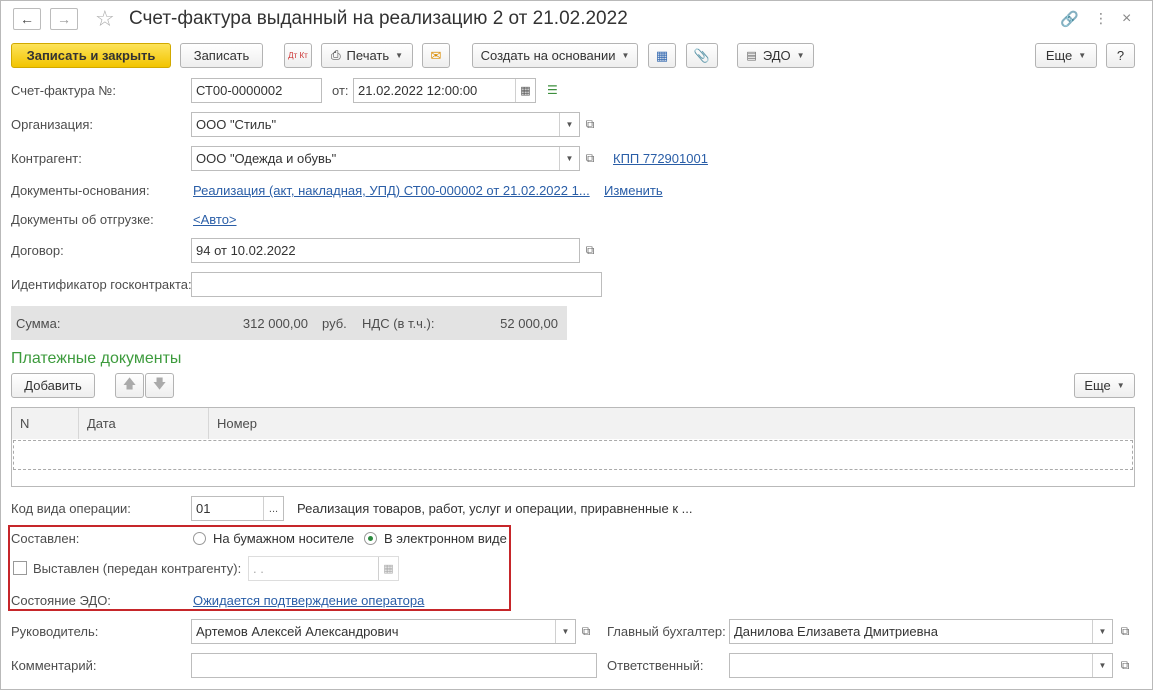 This screenshot has width=1153, height=690. What do you see at coordinates (1101, 18) in the screenshot?
I see `more-menu-icon: ⋮` at bounding box center [1101, 18].